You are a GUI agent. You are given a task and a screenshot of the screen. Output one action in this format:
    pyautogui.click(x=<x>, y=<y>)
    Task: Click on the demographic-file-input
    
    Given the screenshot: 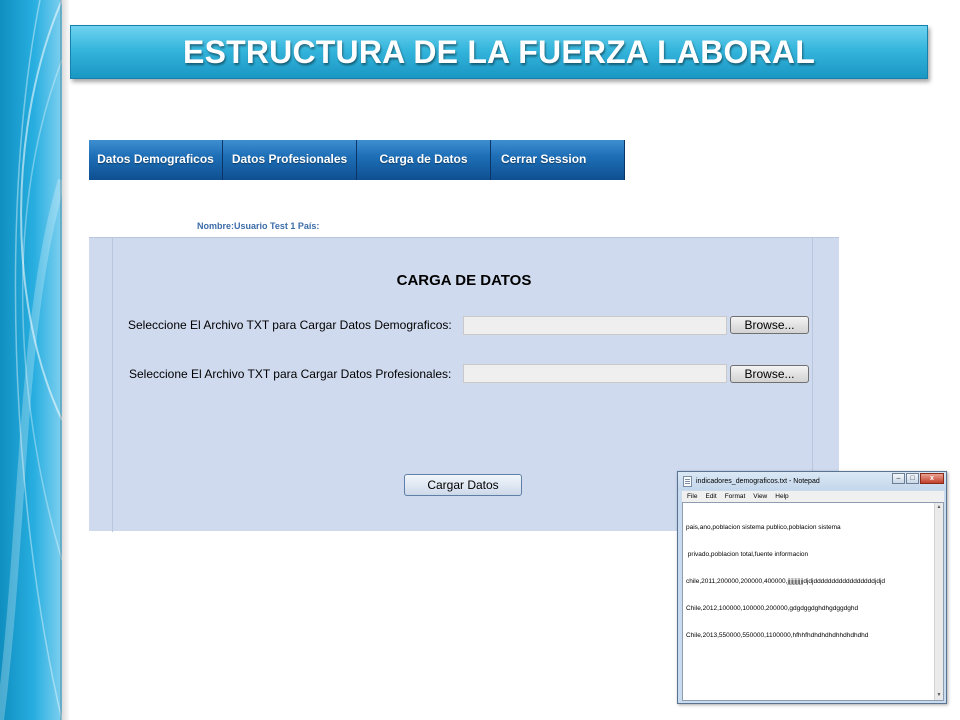 What is the action you would take?
    pyautogui.click(x=595, y=325)
    